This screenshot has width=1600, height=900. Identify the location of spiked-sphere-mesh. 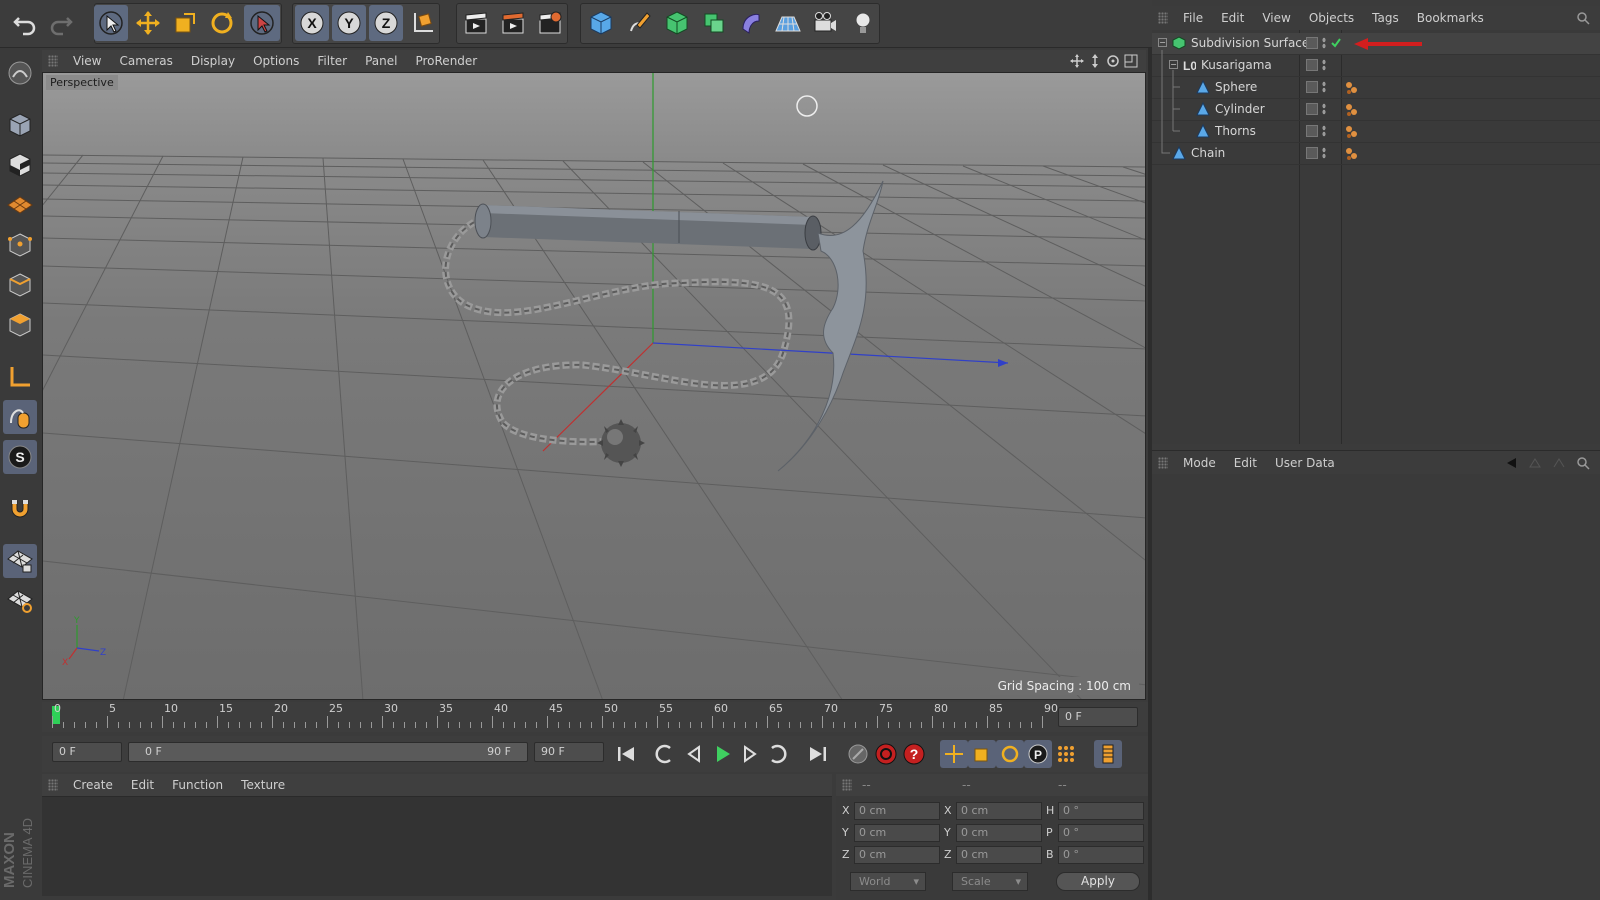
(621, 443).